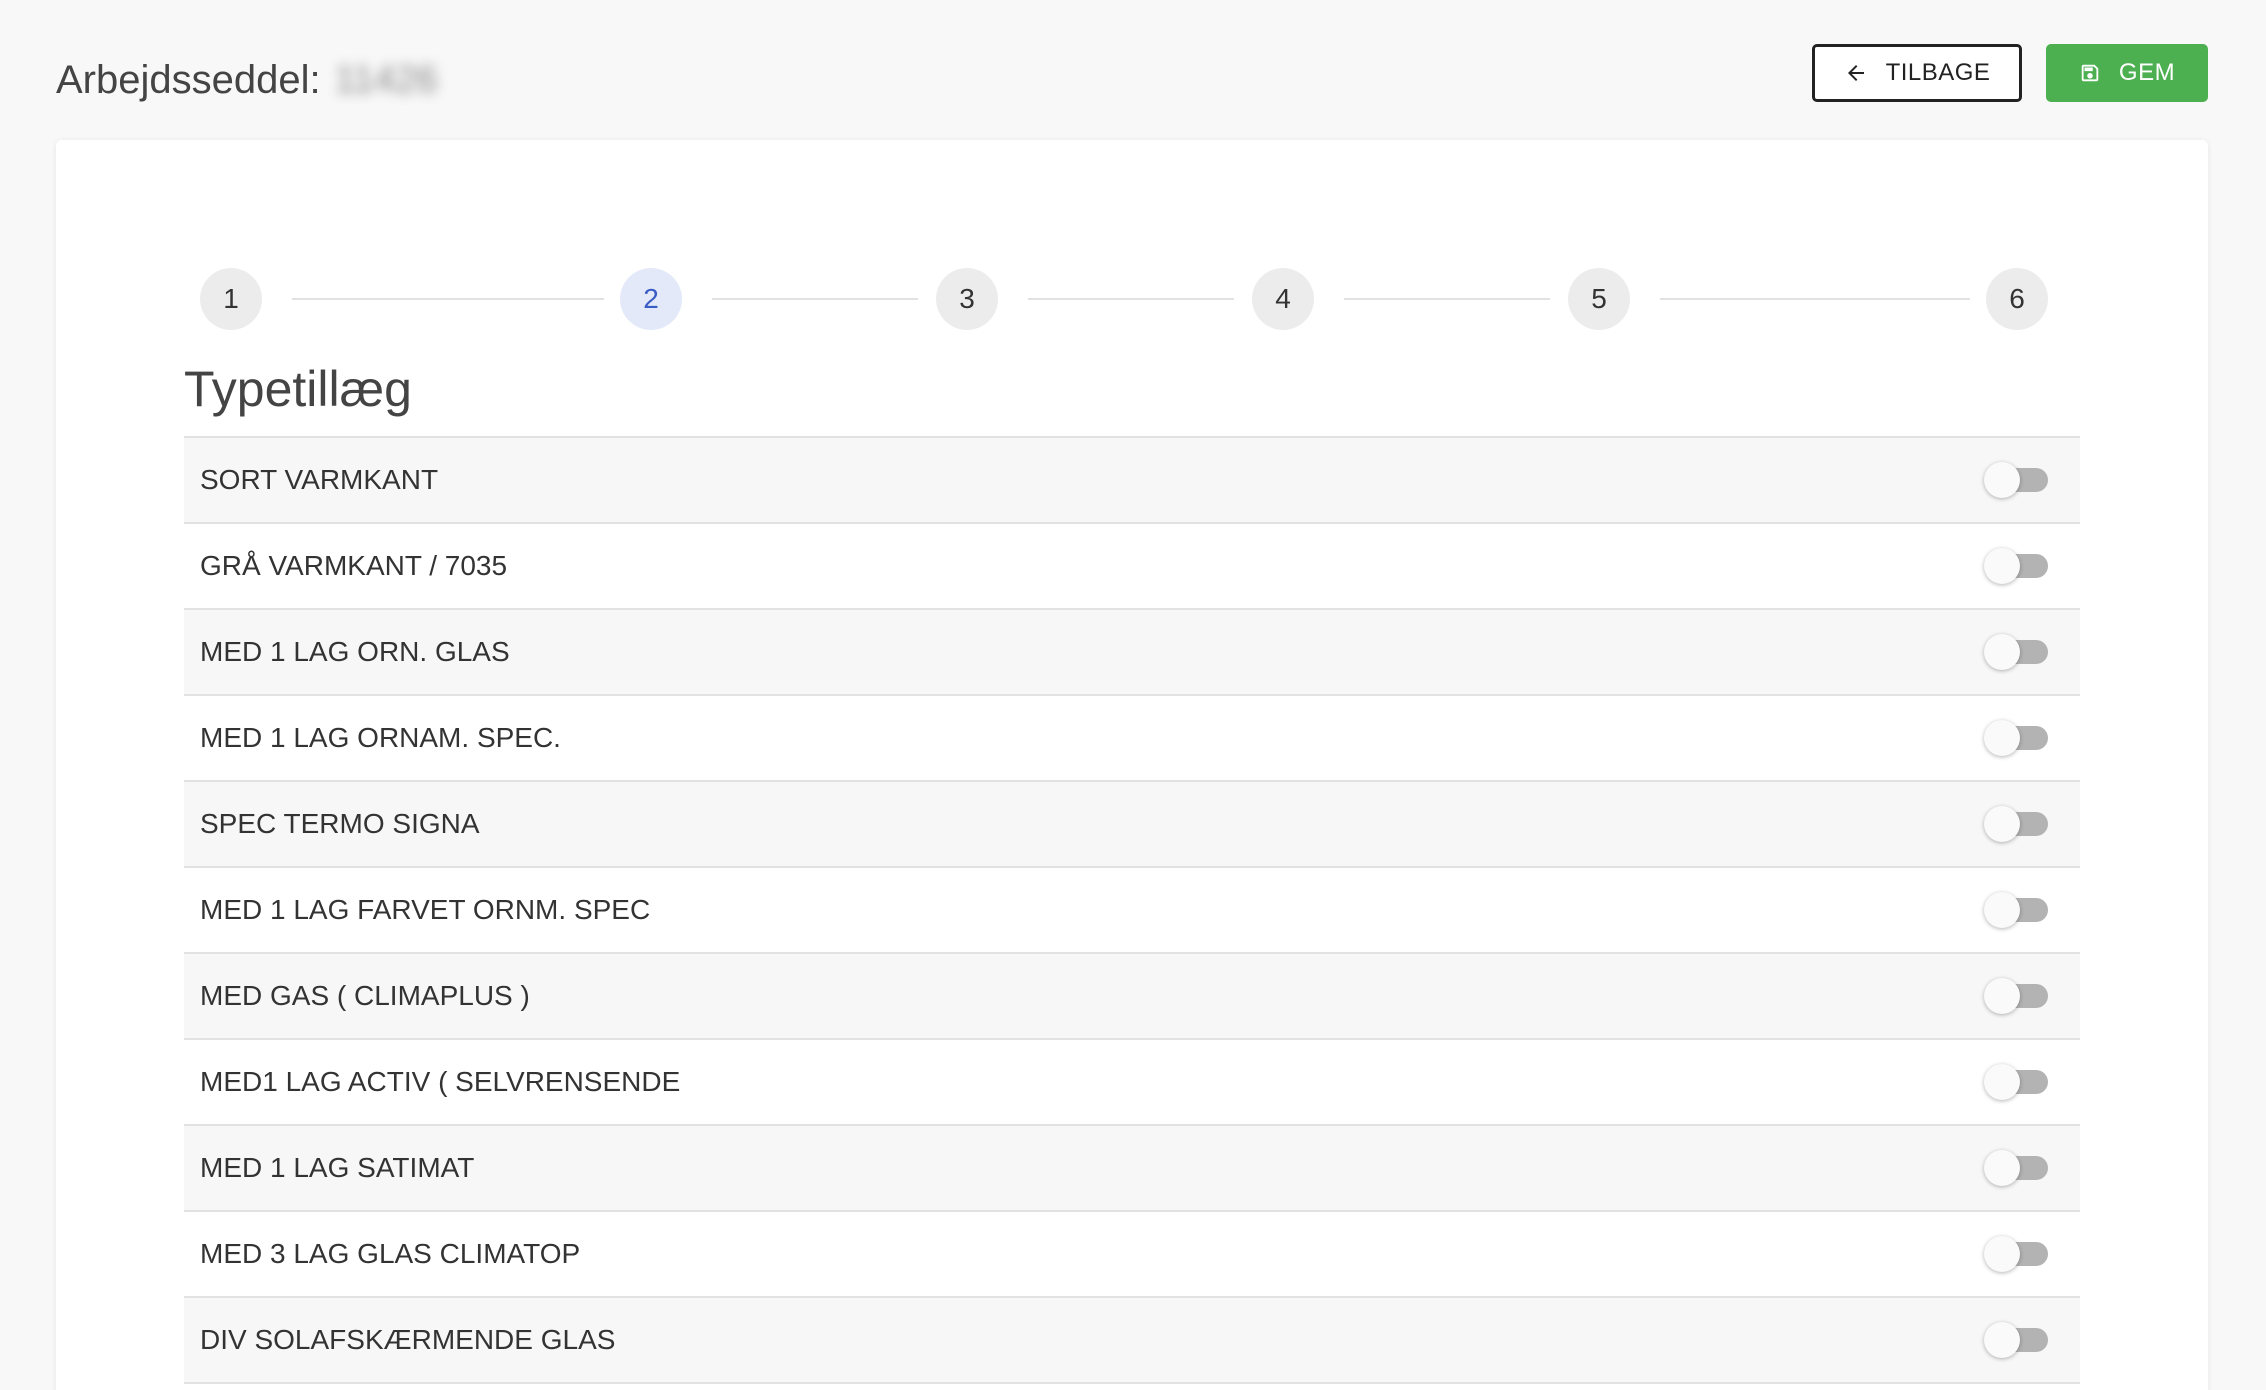  What do you see at coordinates (440, 1081) in the screenshot?
I see `option-label: MED1 LAG ACTIV ( SELVRENSENDE` at bounding box center [440, 1081].